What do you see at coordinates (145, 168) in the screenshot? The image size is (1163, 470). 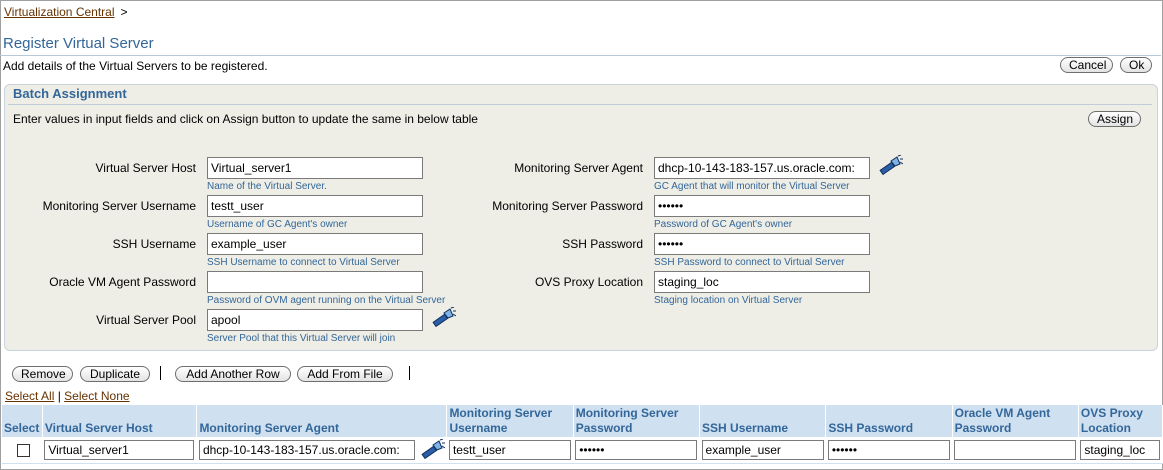 I see `virtual-server-host-label: Virtual Server Host` at bounding box center [145, 168].